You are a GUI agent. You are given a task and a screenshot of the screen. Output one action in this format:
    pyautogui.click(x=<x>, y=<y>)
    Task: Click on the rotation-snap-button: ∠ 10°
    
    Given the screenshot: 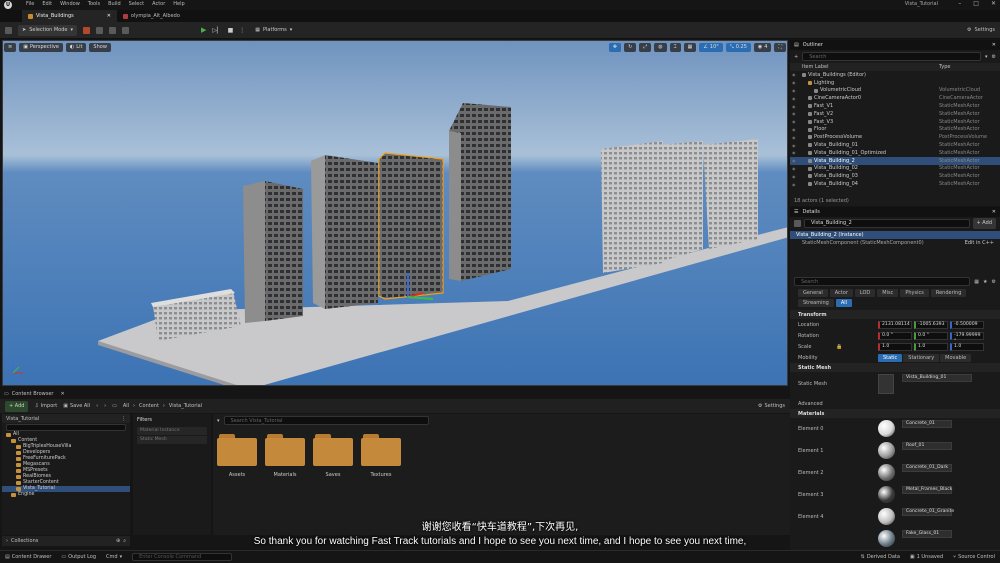 What is the action you would take?
    pyautogui.click(x=711, y=47)
    